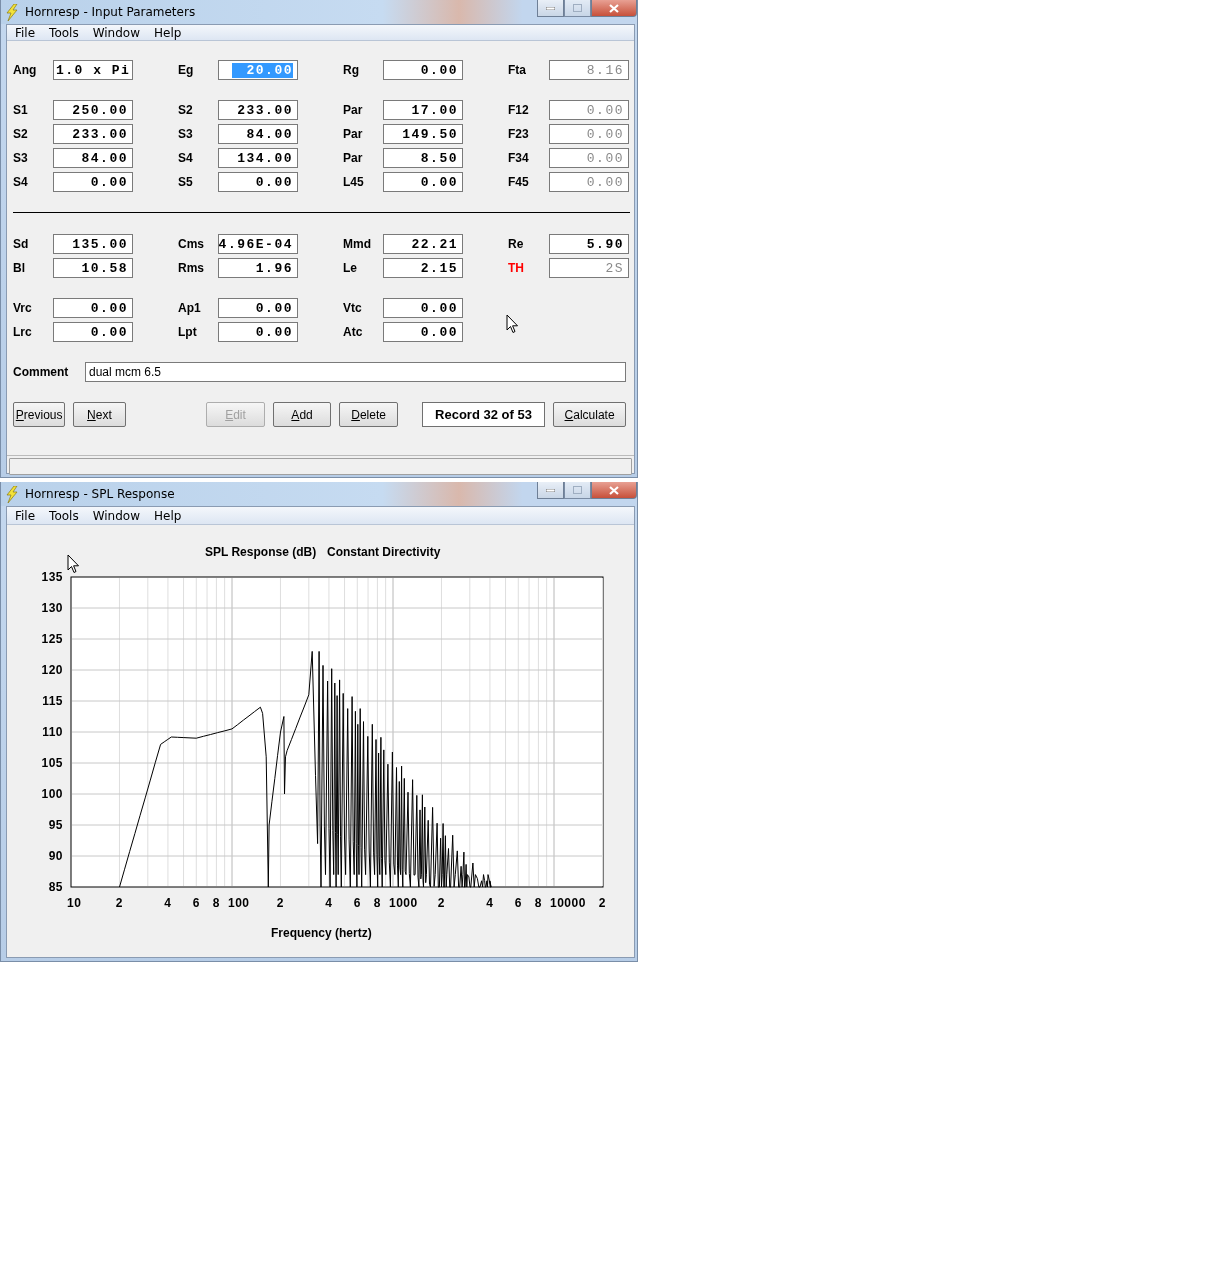 The image size is (1216, 1262). I want to click on input-field: 135.00, so click(93, 244).